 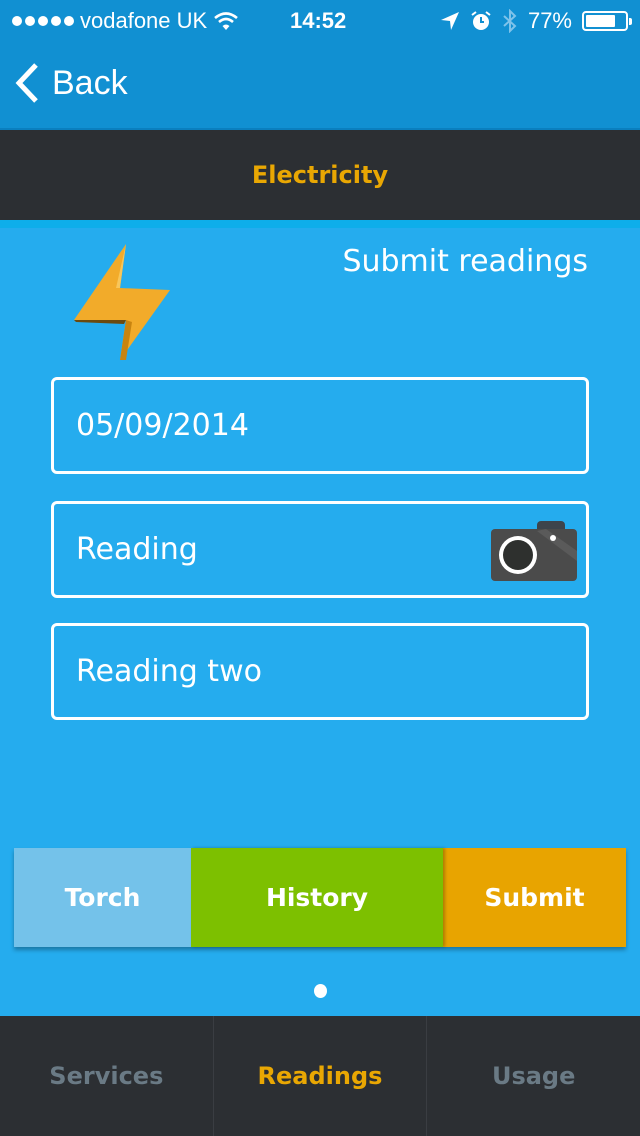 I want to click on reading-field-placeholder: Reading, so click(x=137, y=549).